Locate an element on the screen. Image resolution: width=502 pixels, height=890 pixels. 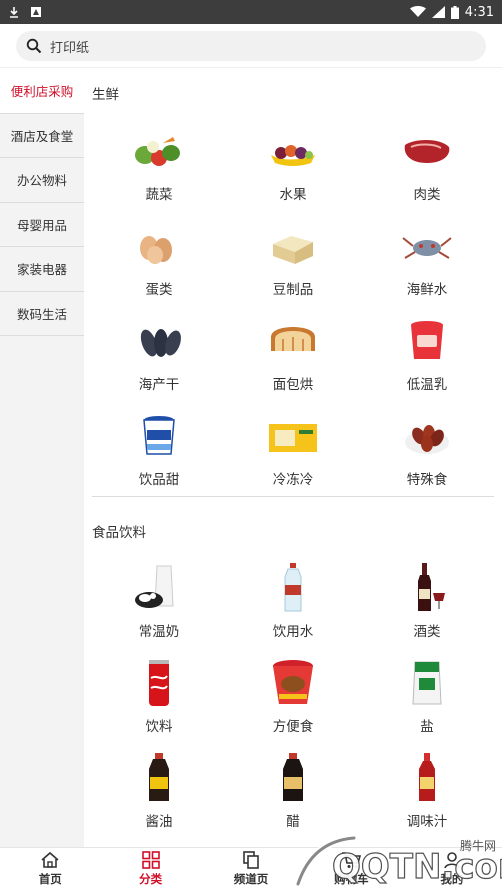
sidebar-item-digital-life: 数码生活 is located at coordinates (42, 313).